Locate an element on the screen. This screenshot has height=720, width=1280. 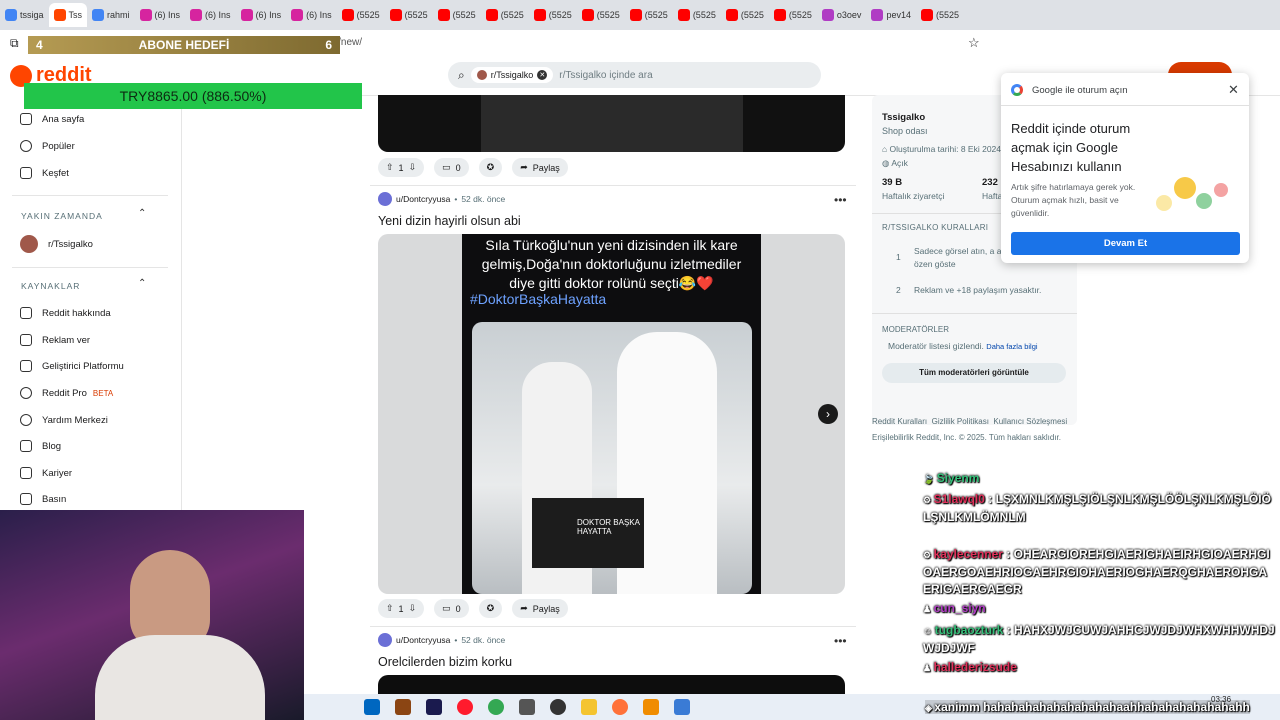
vlc-icon is located at coordinates (651, 707).